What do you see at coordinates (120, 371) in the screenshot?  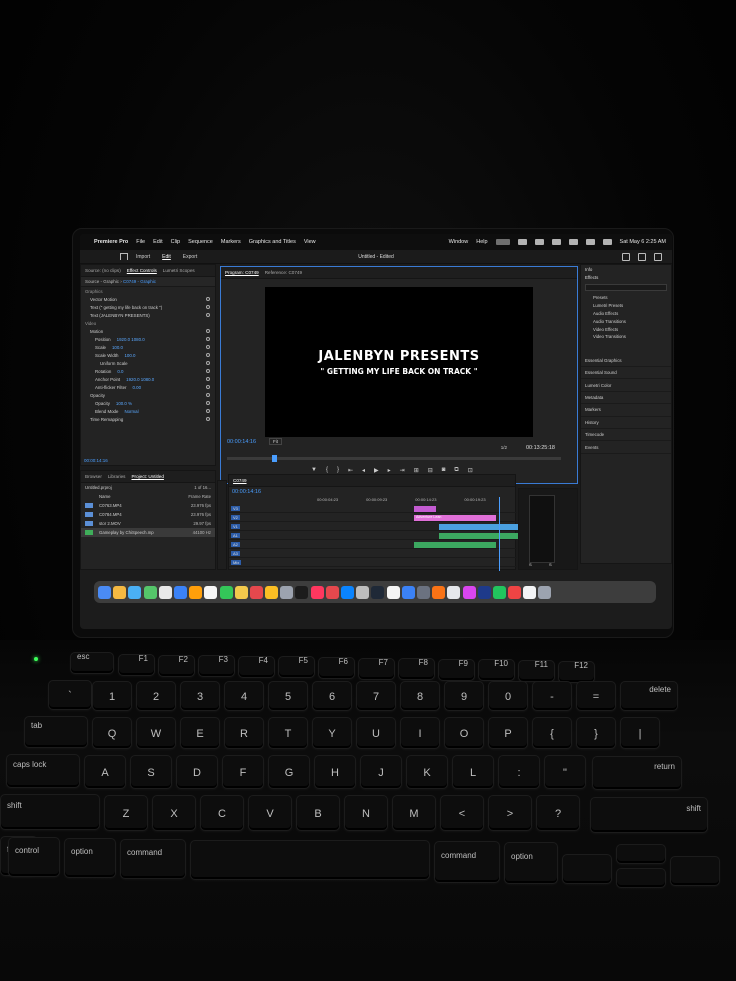 I see `property-value: 0.0` at bounding box center [120, 371].